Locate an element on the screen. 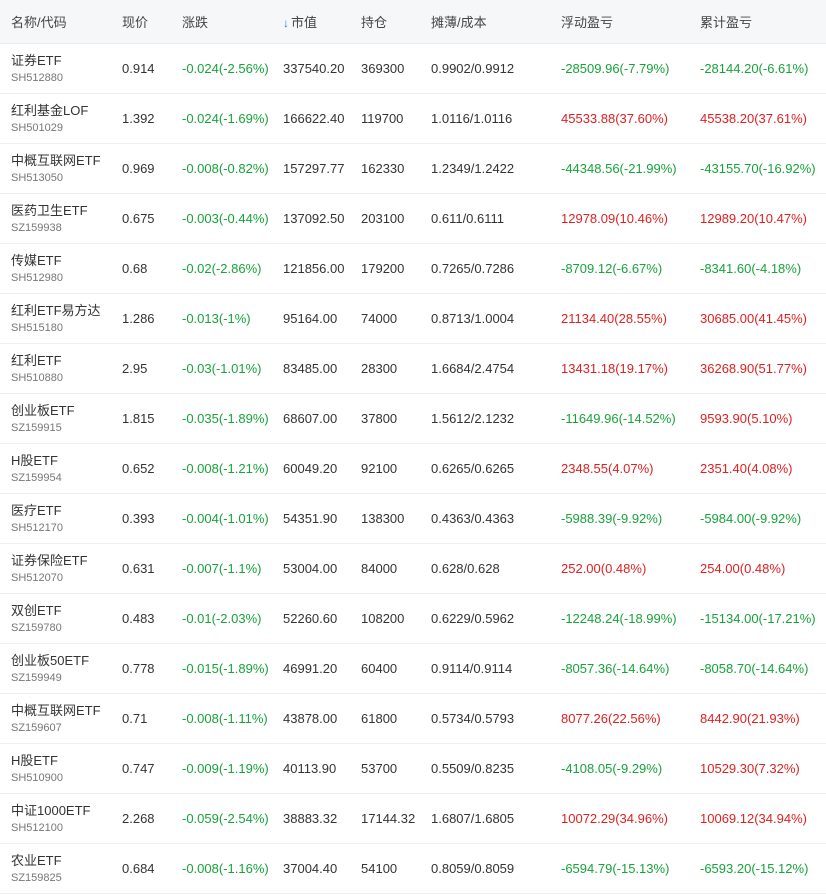 This screenshot has width=826, height=894. name-cell: 医疗ETF SH512170 is located at coordinates (55, 519).